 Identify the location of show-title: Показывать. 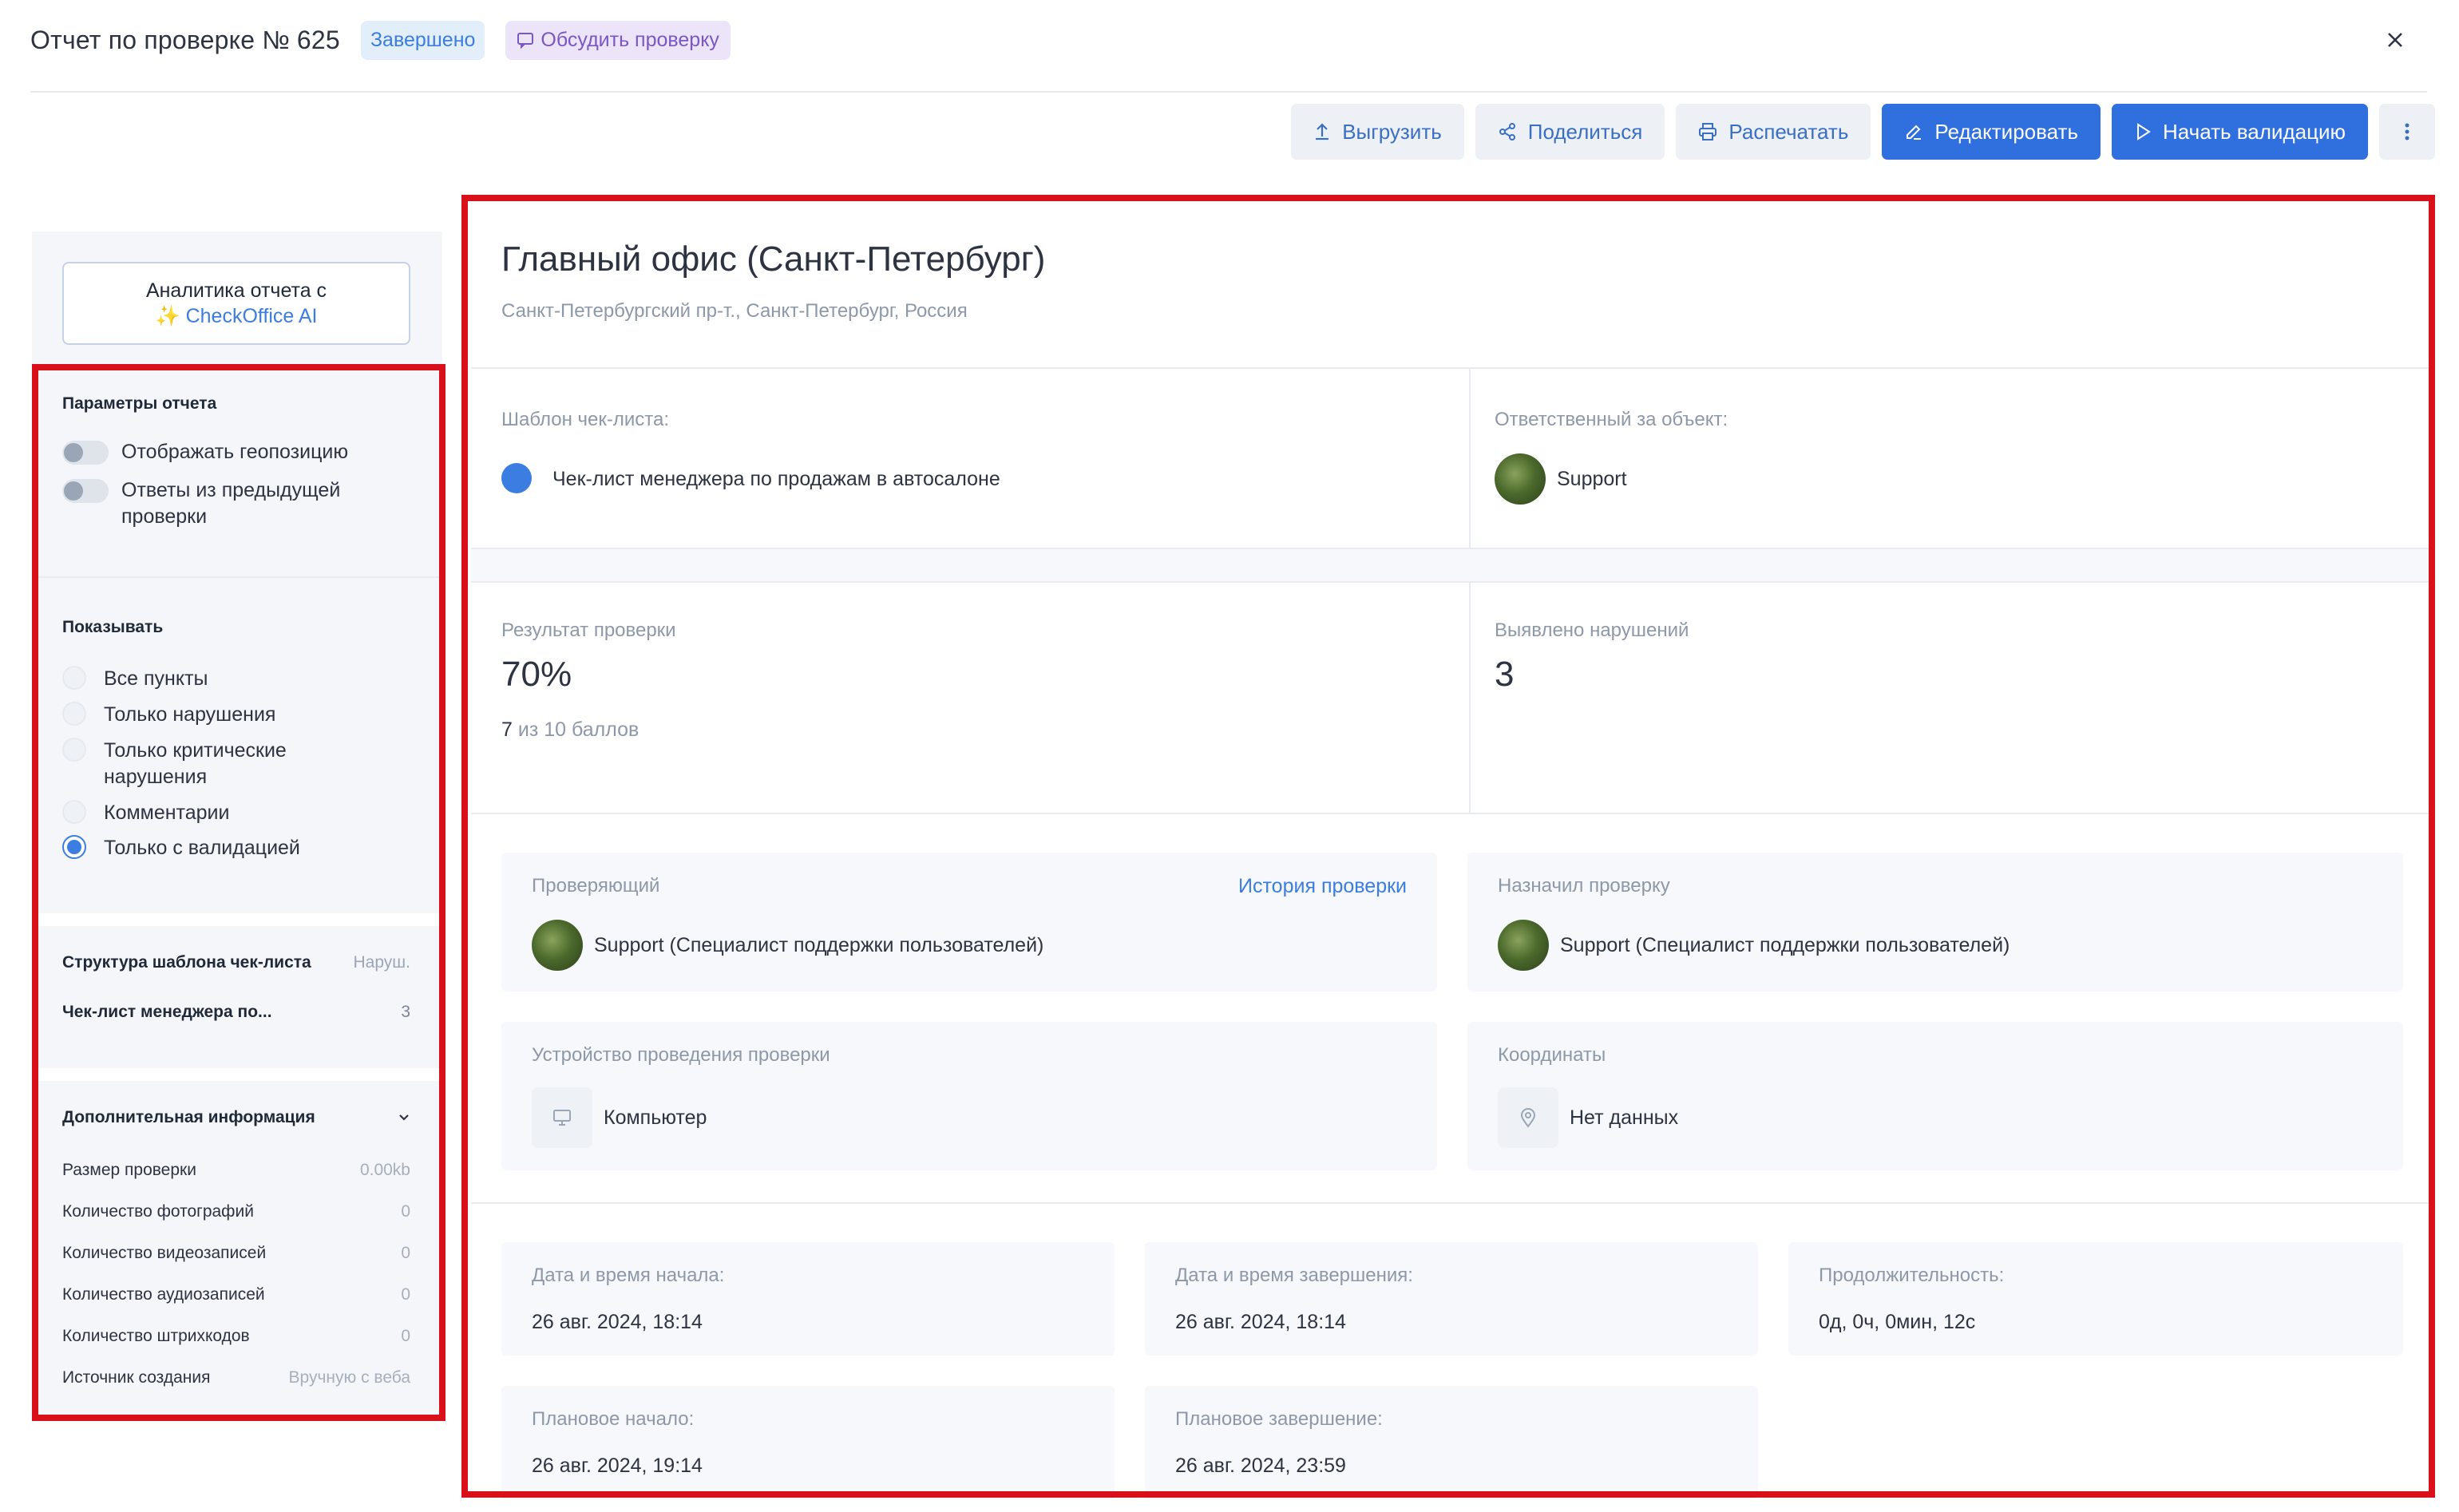
(113, 627).